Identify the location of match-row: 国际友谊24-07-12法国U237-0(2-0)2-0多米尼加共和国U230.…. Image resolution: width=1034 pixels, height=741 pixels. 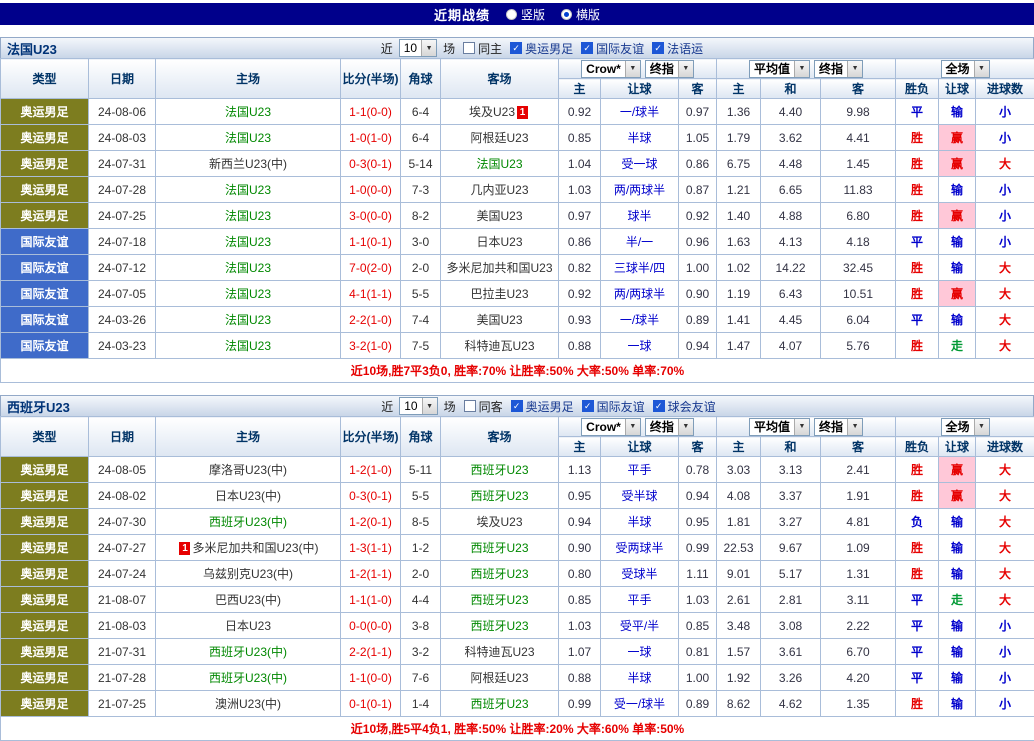
(517, 268).